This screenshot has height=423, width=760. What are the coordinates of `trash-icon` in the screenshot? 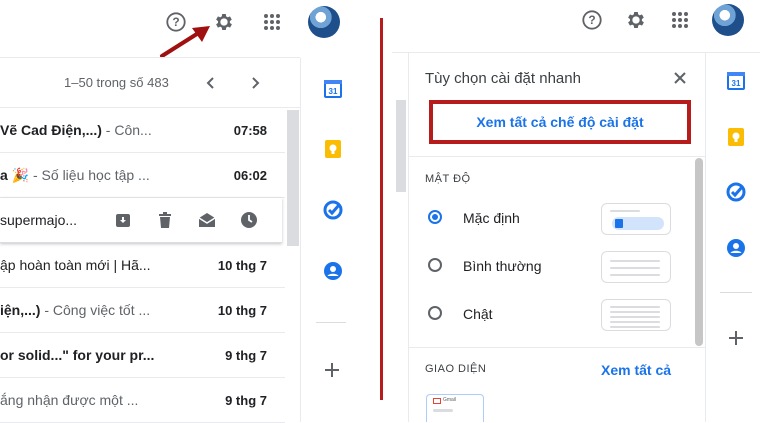 It's located at (165, 220).